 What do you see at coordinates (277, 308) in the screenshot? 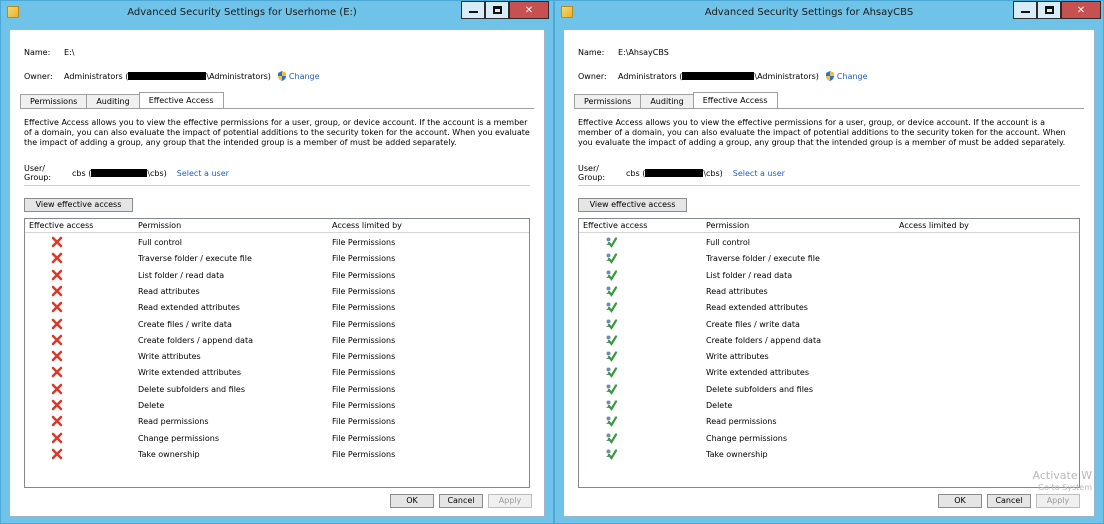
I see `table-row: Read extended attributes File Permissions` at bounding box center [277, 308].